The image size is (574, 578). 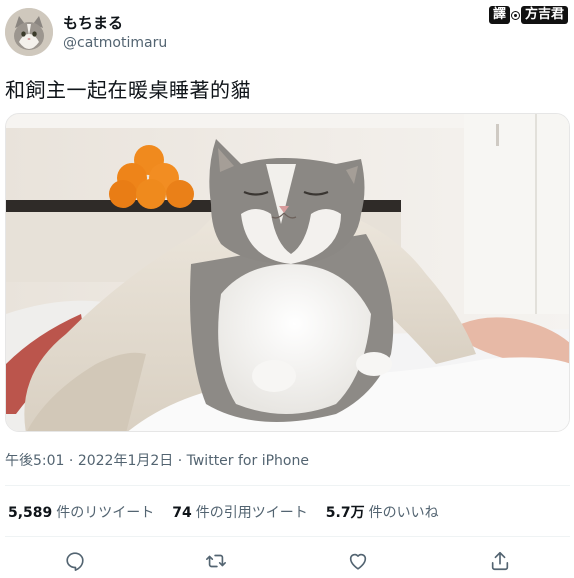 What do you see at coordinates (105, 513) in the screenshot?
I see `retweet-label: 件のリツイート` at bounding box center [105, 513].